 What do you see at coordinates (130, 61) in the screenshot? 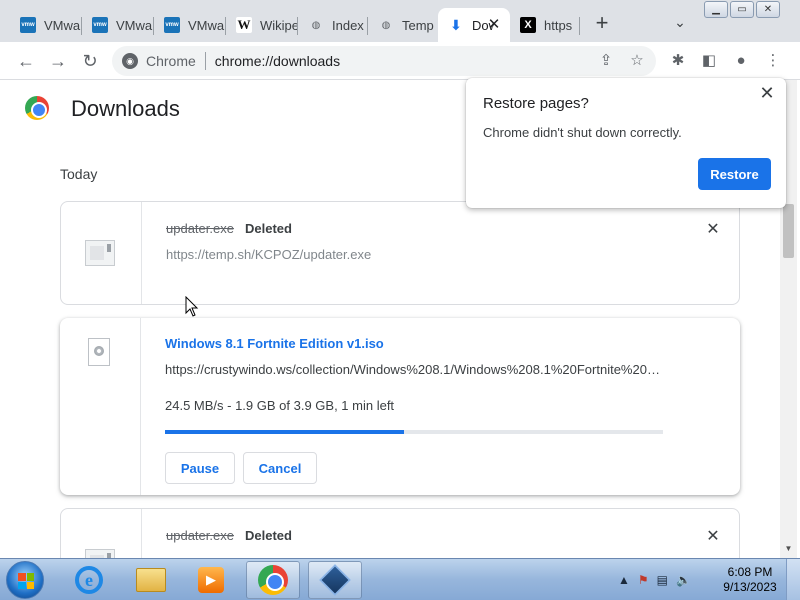
I see `chrome-site-icon: ◉` at bounding box center [130, 61].